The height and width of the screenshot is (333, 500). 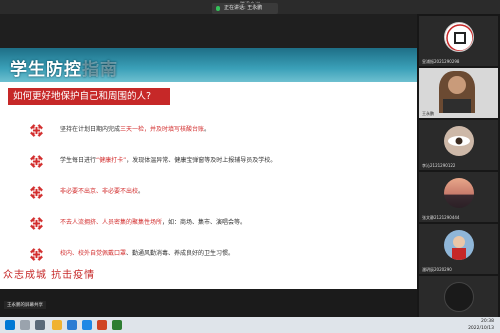 What do you see at coordinates (10, 325) in the screenshot?
I see `start-icon` at bounding box center [10, 325].